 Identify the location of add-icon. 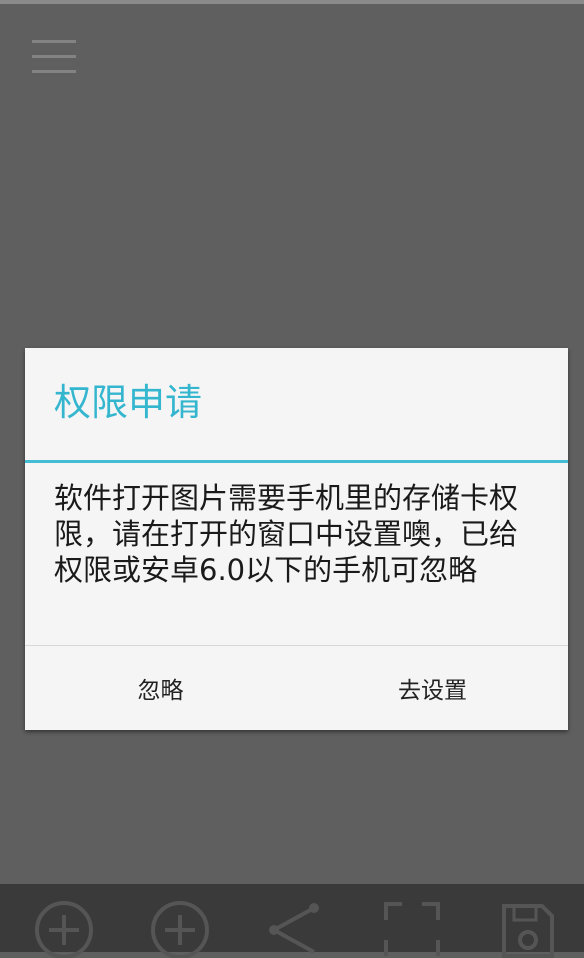
(180, 928).